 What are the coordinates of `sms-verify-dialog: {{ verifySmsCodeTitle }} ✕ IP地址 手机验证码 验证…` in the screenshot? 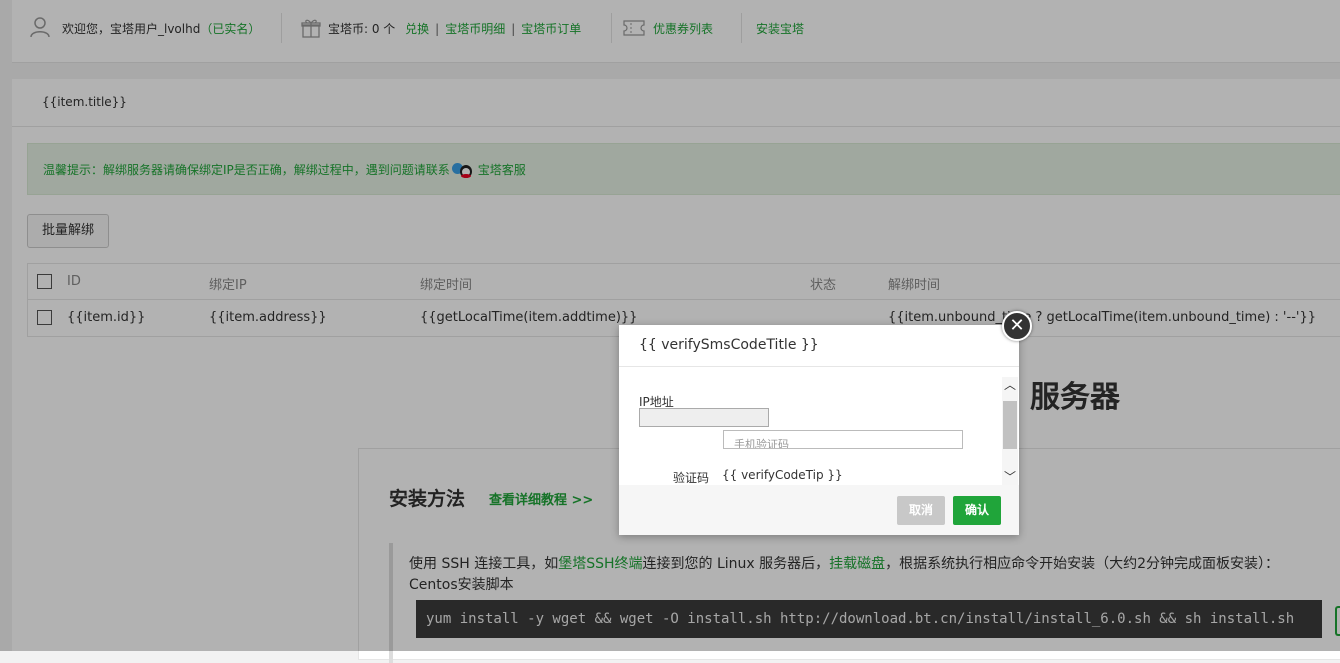 It's located at (825, 423).